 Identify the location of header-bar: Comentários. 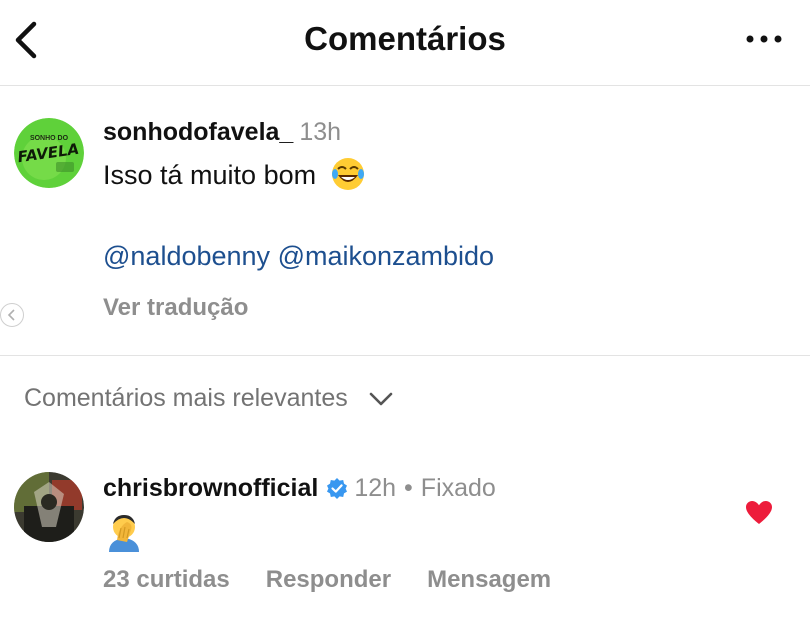
(405, 43).